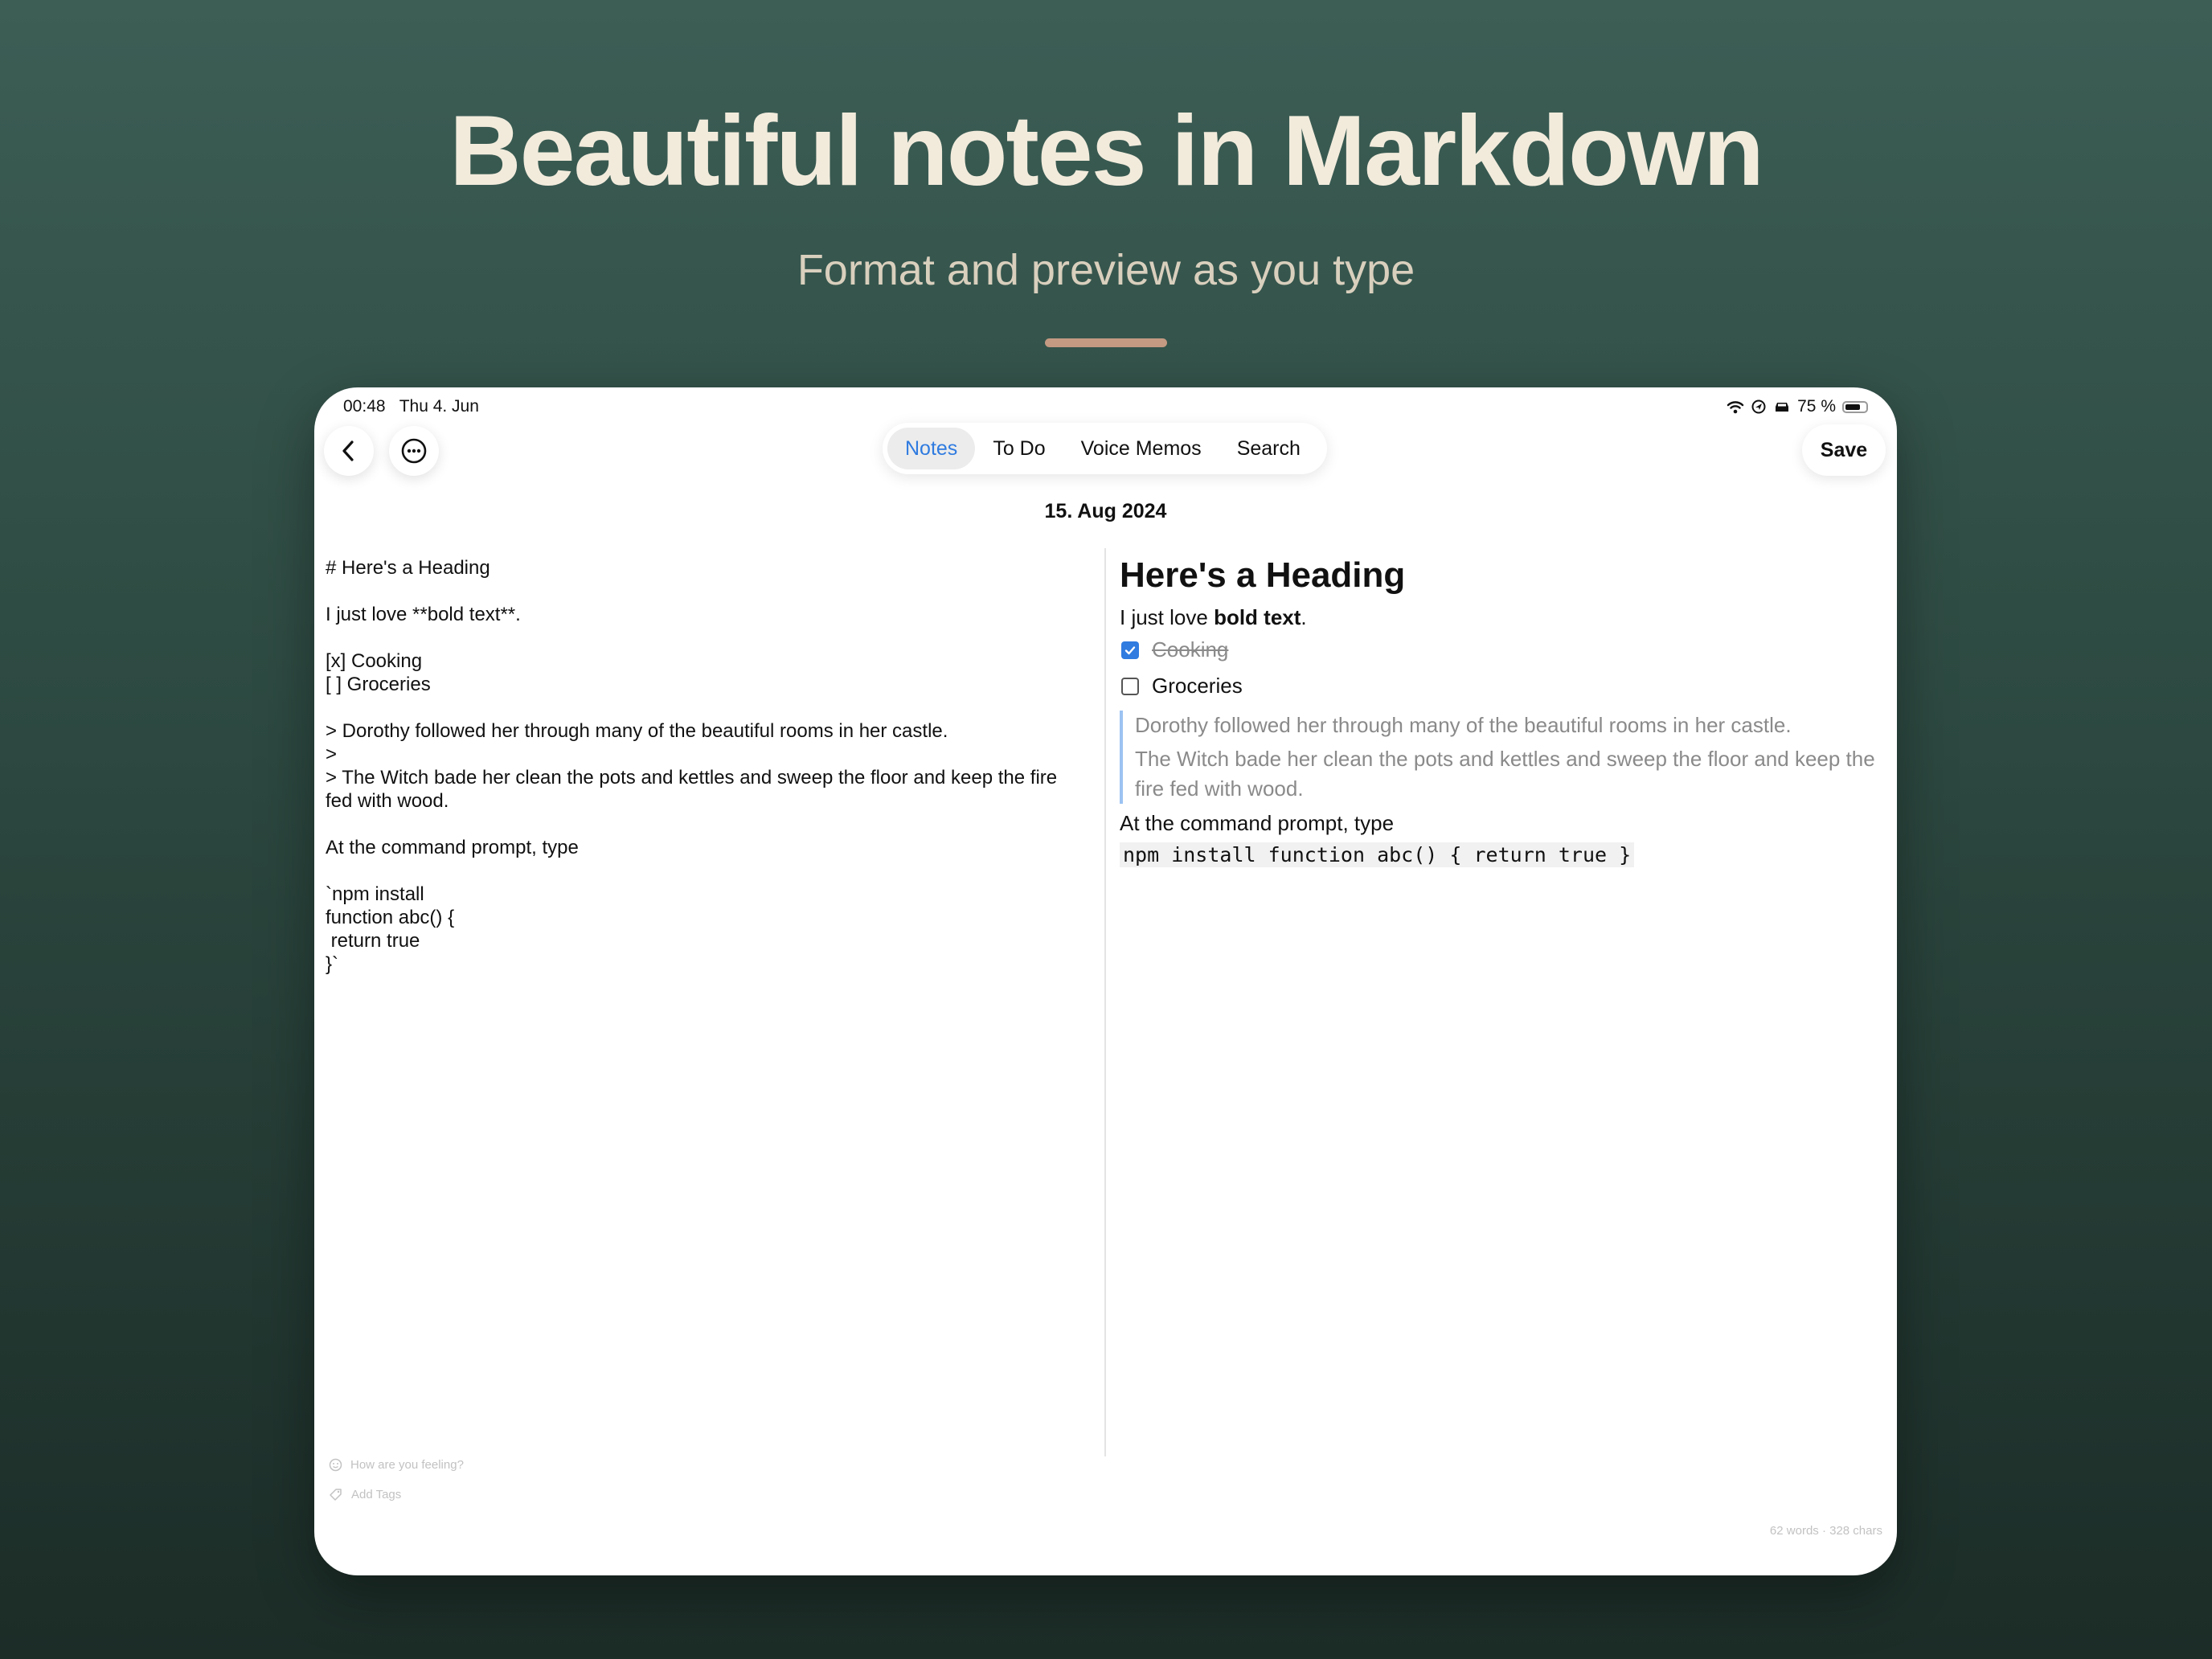  What do you see at coordinates (1197, 686) in the screenshot?
I see `task-label: Groceries` at bounding box center [1197, 686].